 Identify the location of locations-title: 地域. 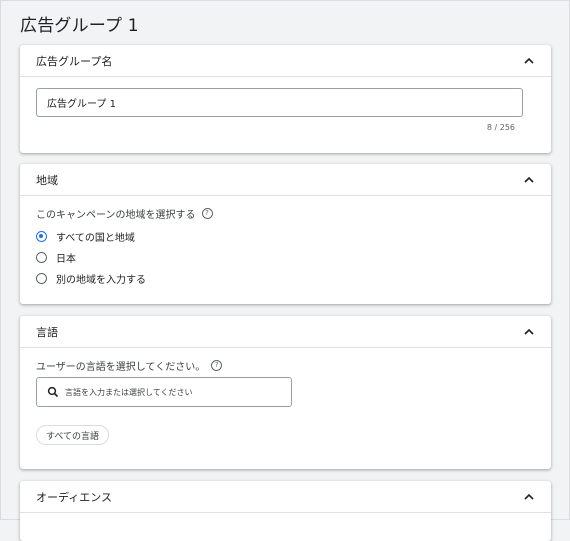
(47, 180).